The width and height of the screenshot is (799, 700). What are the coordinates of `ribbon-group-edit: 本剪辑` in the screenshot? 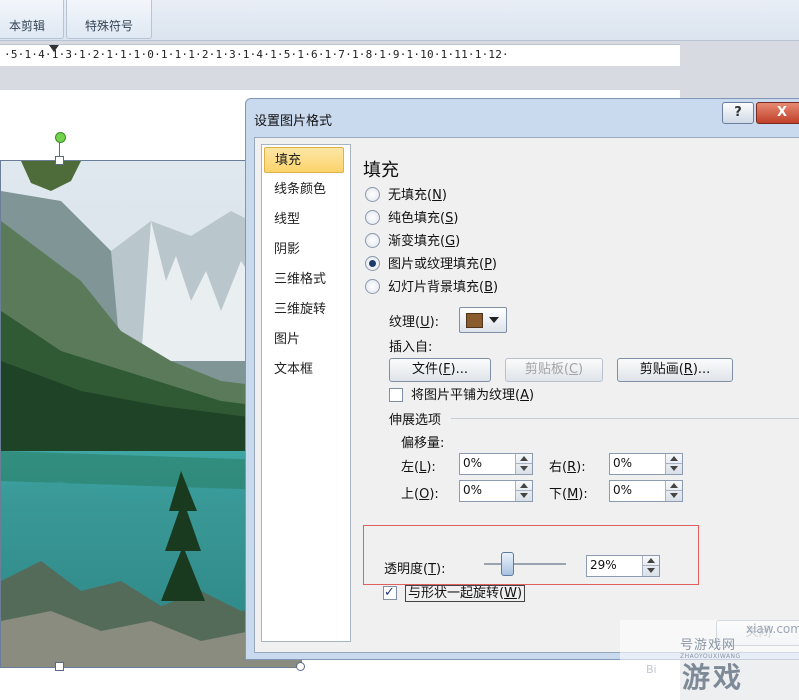 It's located at (32, 19).